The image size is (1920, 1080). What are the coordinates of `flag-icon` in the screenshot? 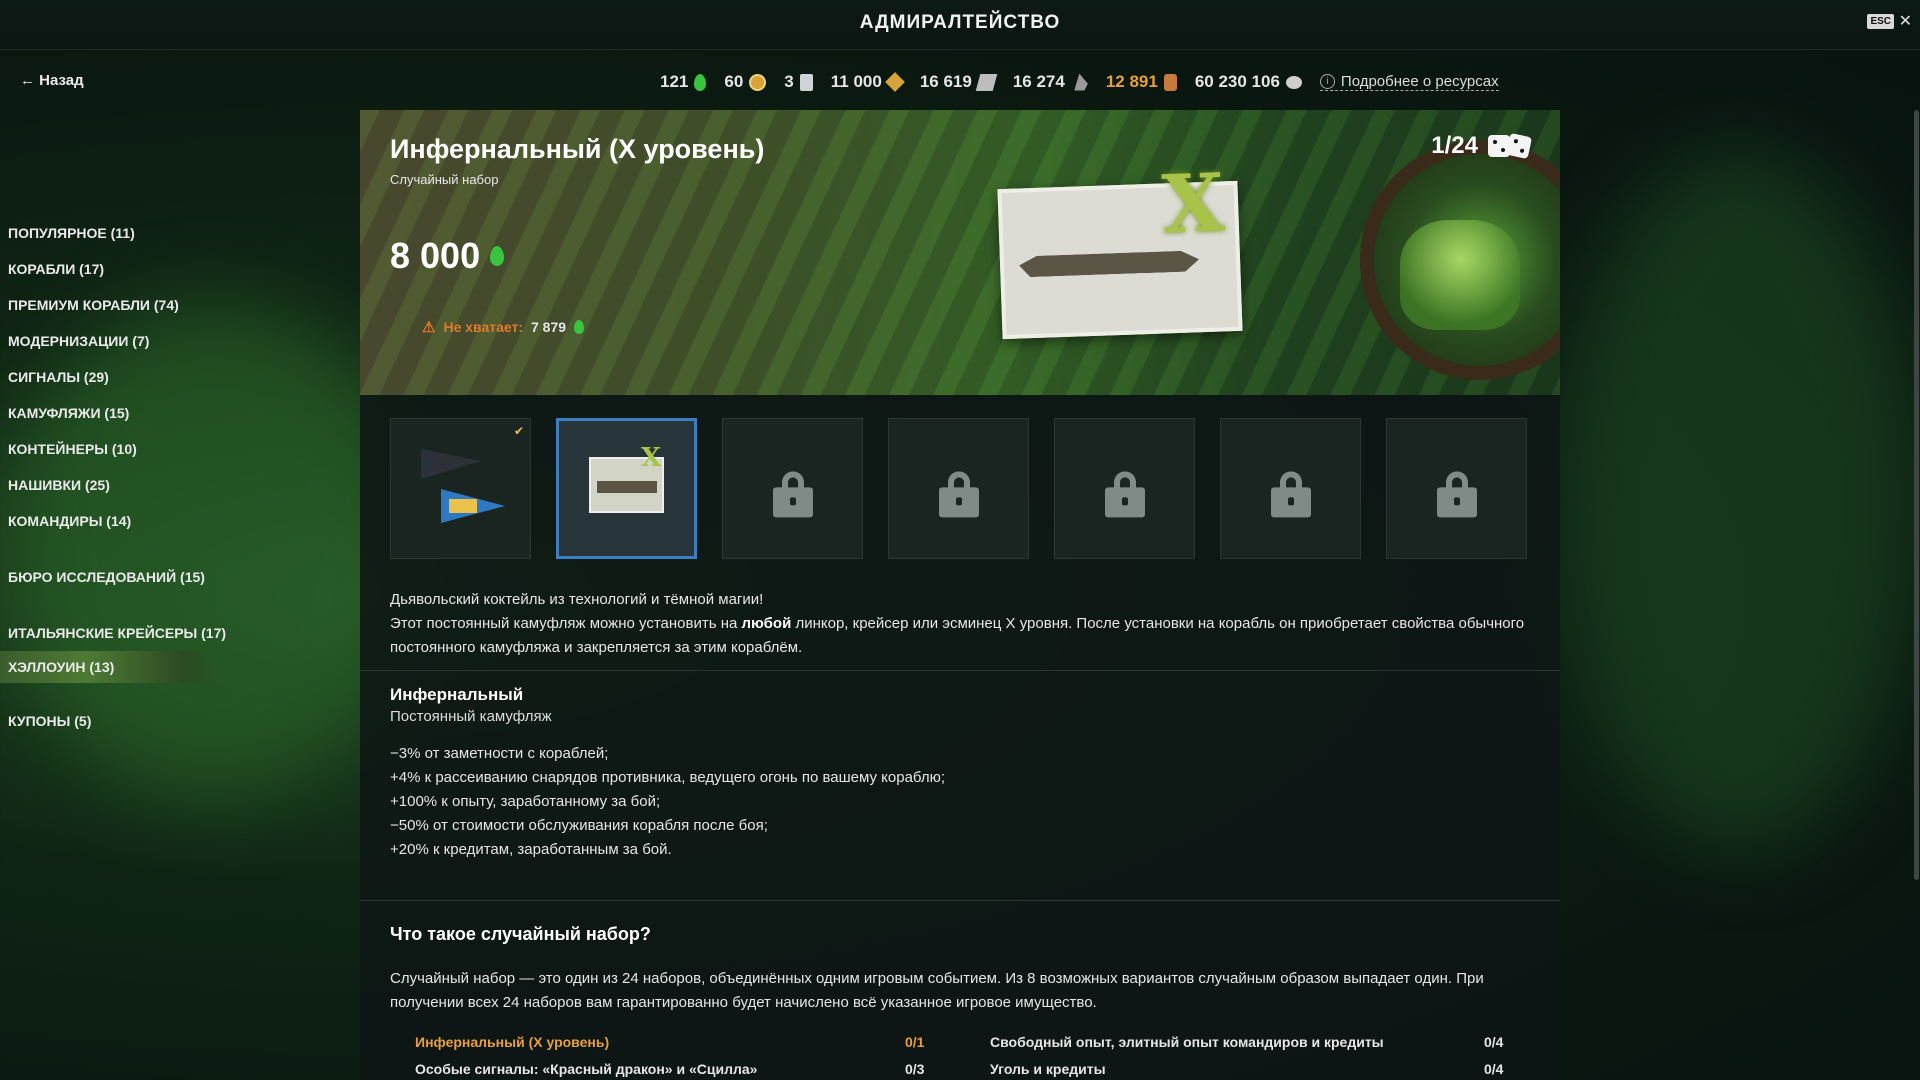 It's located at (463, 489).